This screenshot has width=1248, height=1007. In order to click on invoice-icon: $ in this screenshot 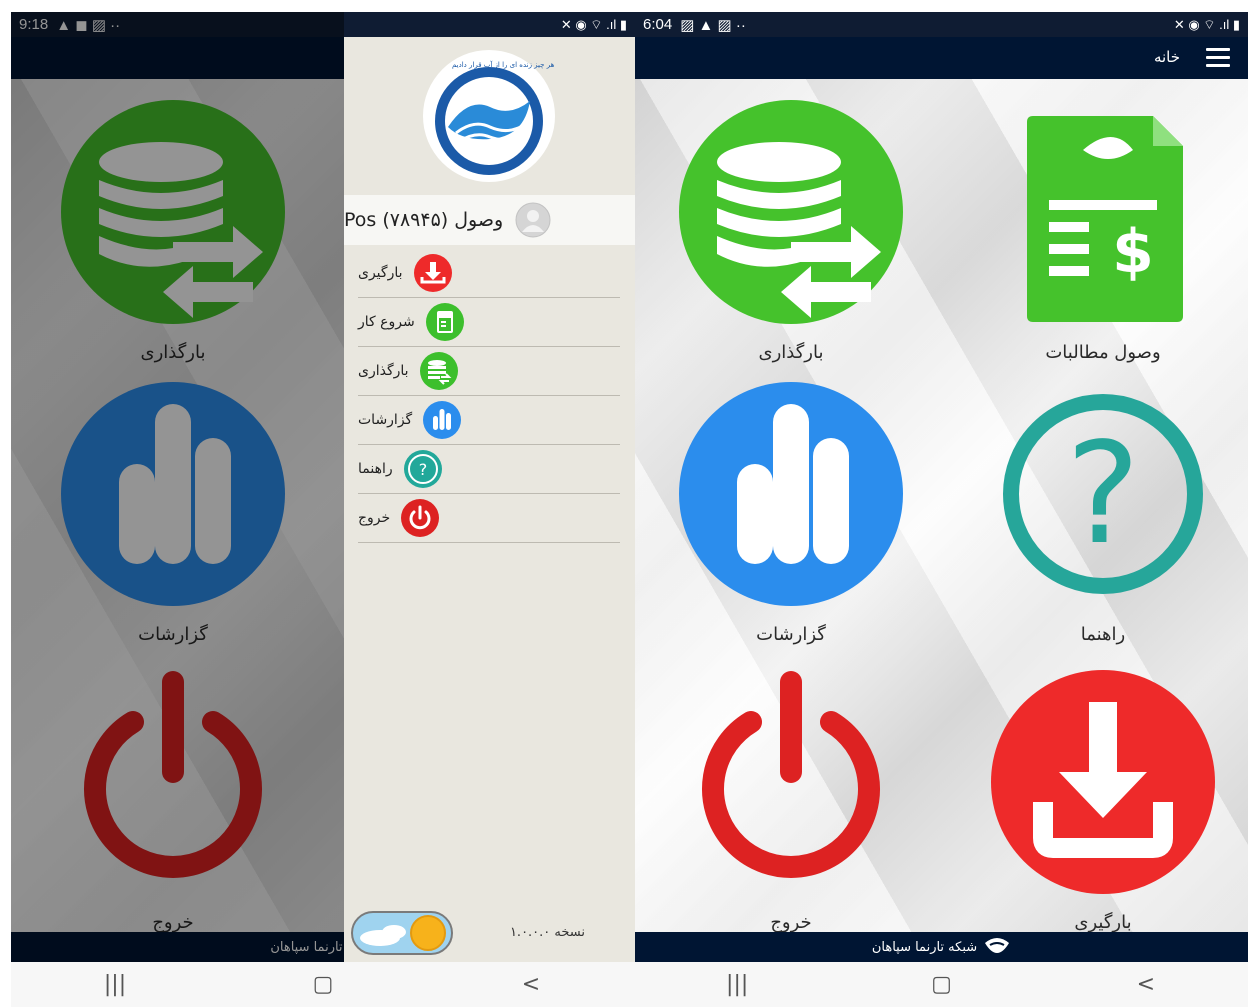, I will do `click(1105, 219)`.